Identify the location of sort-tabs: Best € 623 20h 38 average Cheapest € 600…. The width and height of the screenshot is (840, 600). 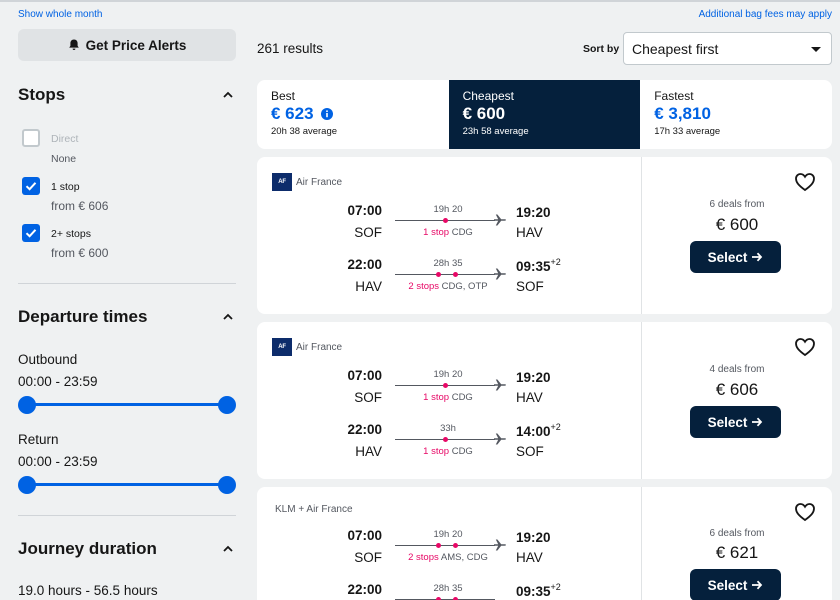
(544, 114).